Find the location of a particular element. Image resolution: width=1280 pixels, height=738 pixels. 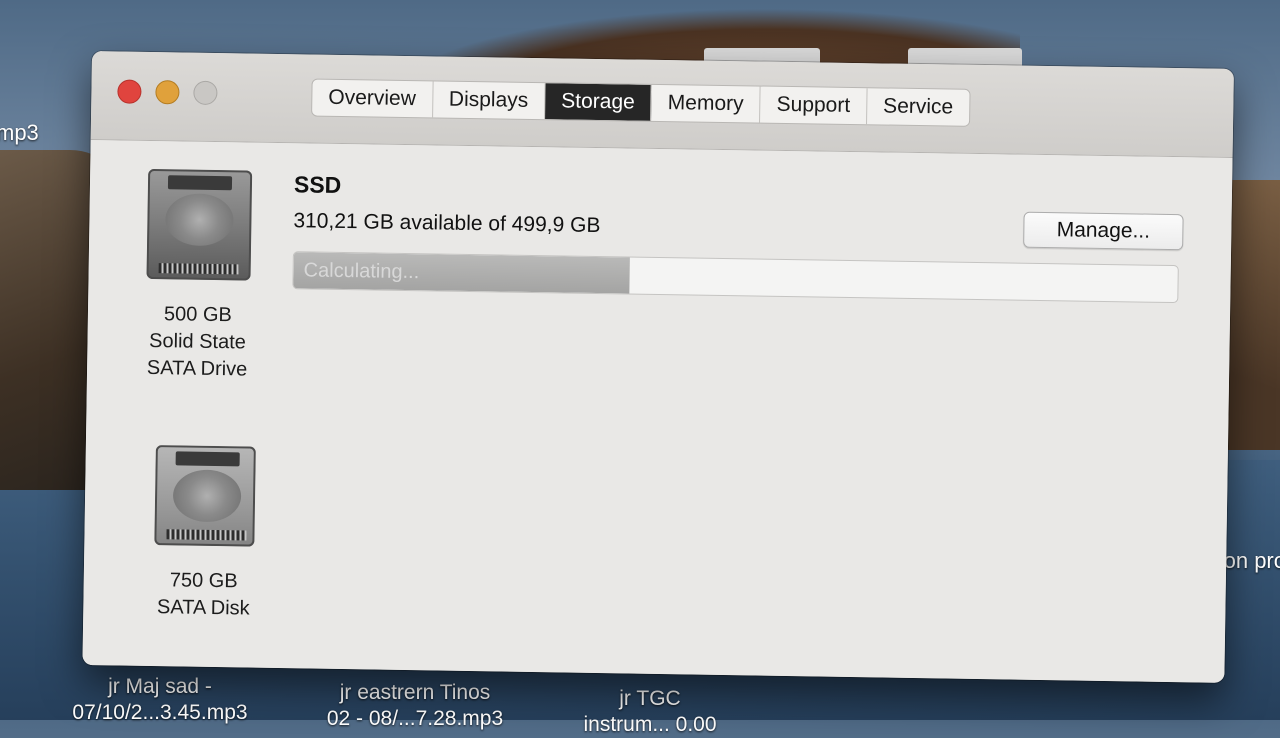

desktop-file-name: jr TGC is located at coordinates (650, 698).